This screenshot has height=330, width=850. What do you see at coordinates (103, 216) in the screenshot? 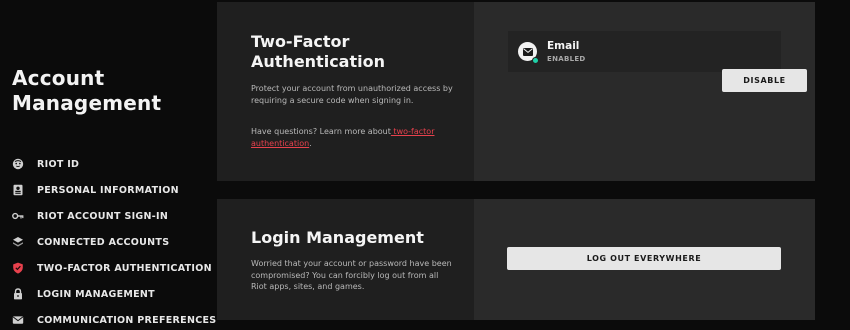
I see `sidebar-item-label: RIOT ACCOUNT SIGN-IN` at bounding box center [103, 216].